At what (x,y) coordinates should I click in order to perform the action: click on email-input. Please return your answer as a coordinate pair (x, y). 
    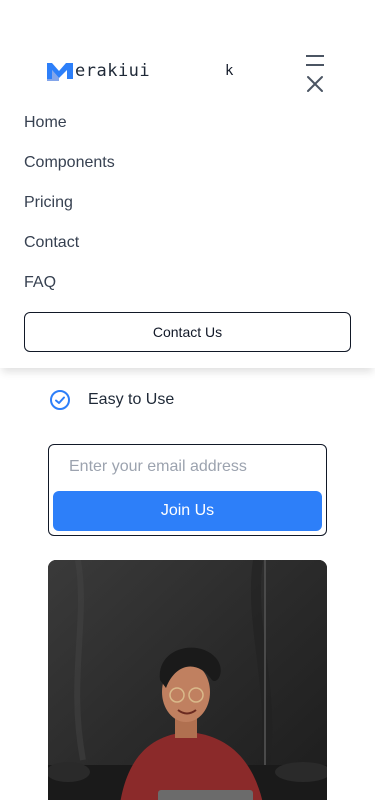
    Looking at the image, I should click on (187, 467).